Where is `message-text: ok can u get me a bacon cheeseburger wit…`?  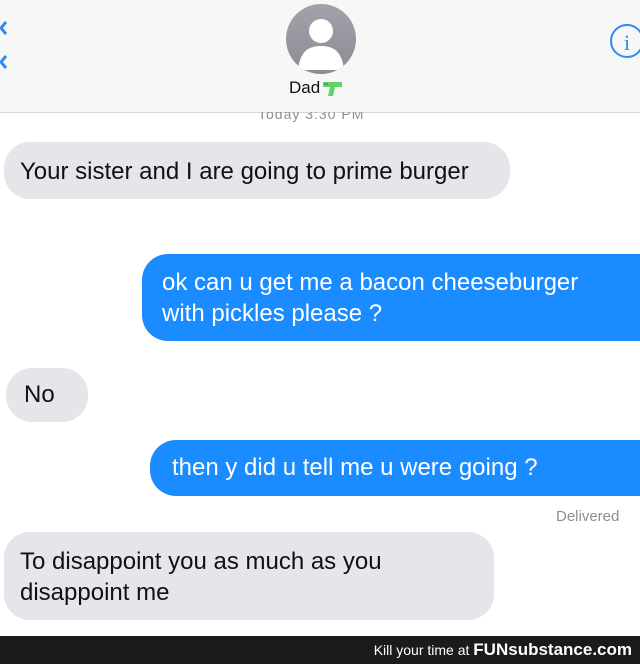 message-text: ok can u get me a bacon cheeseburger wit… is located at coordinates (370, 298).